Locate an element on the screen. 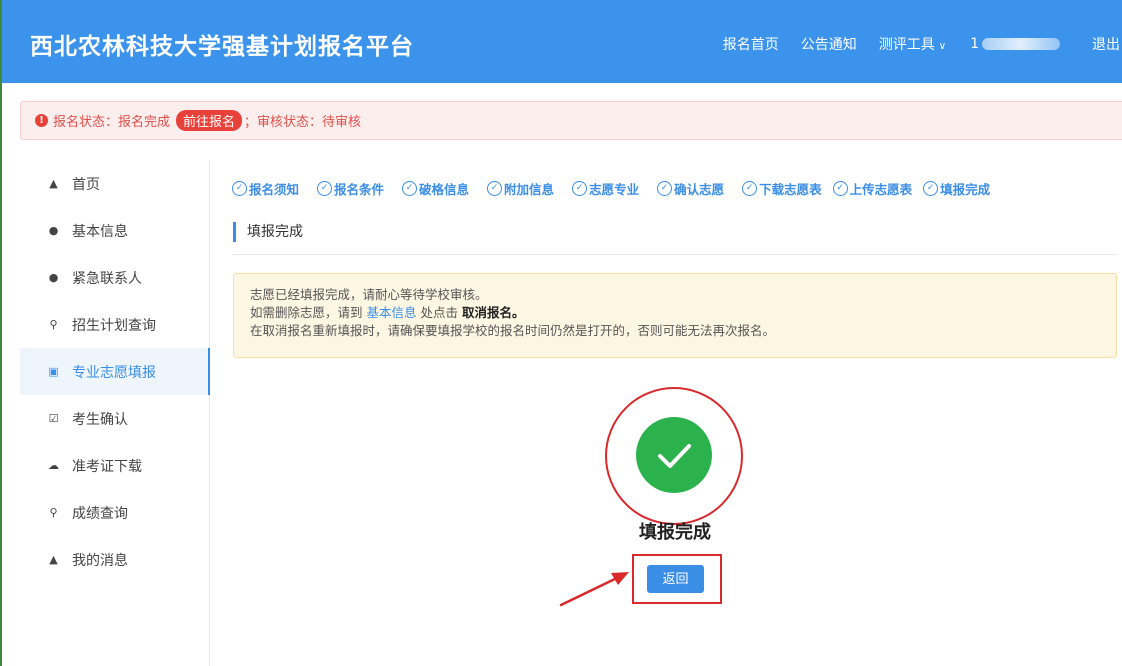 The height and width of the screenshot is (666, 1122). top-nav: 报名首页 公告通知 测评工具 ∨ 1 退出 is located at coordinates (922, 44).